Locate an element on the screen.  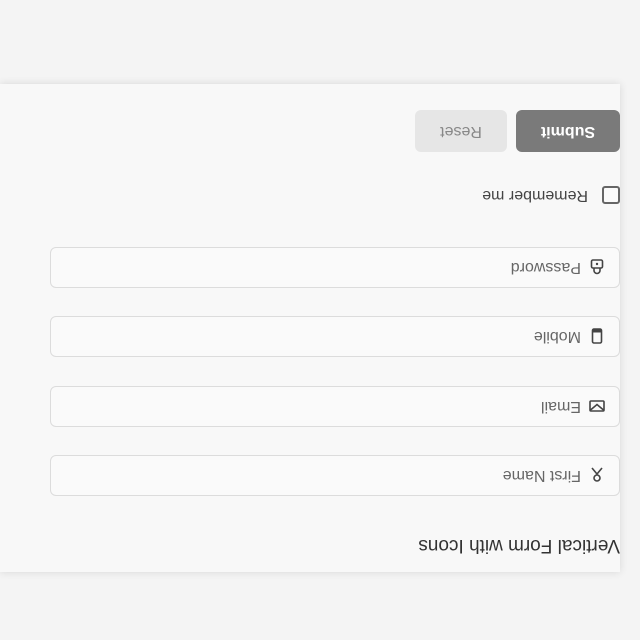
remember-me-checkbox is located at coordinates (611, 195).